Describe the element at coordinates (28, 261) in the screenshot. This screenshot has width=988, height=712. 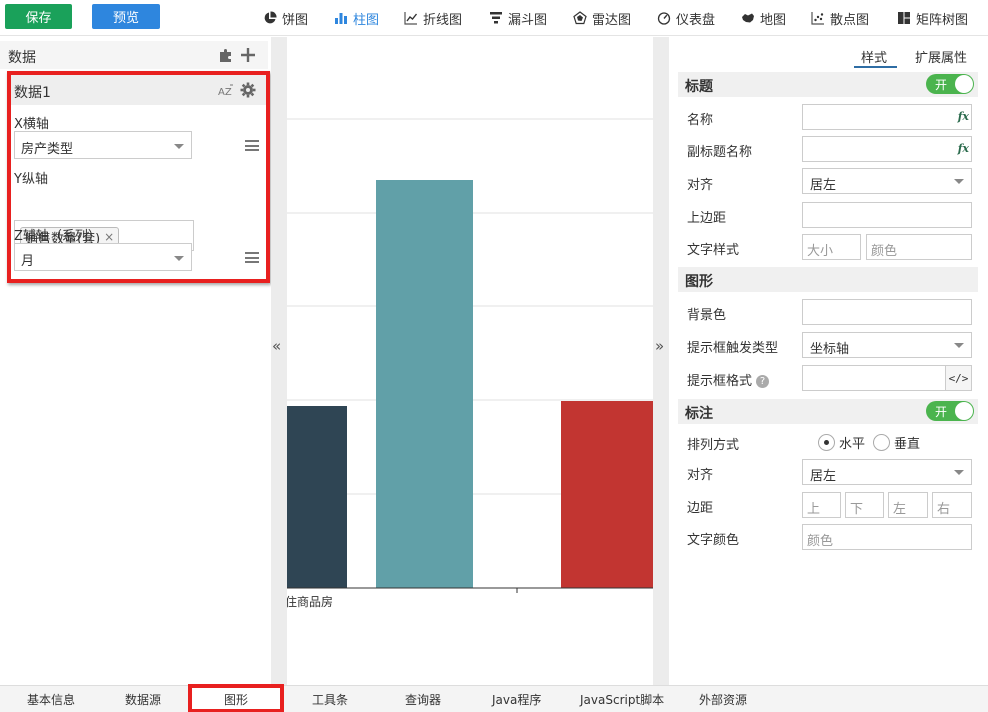
I see `z-axis-value: 月` at that location.